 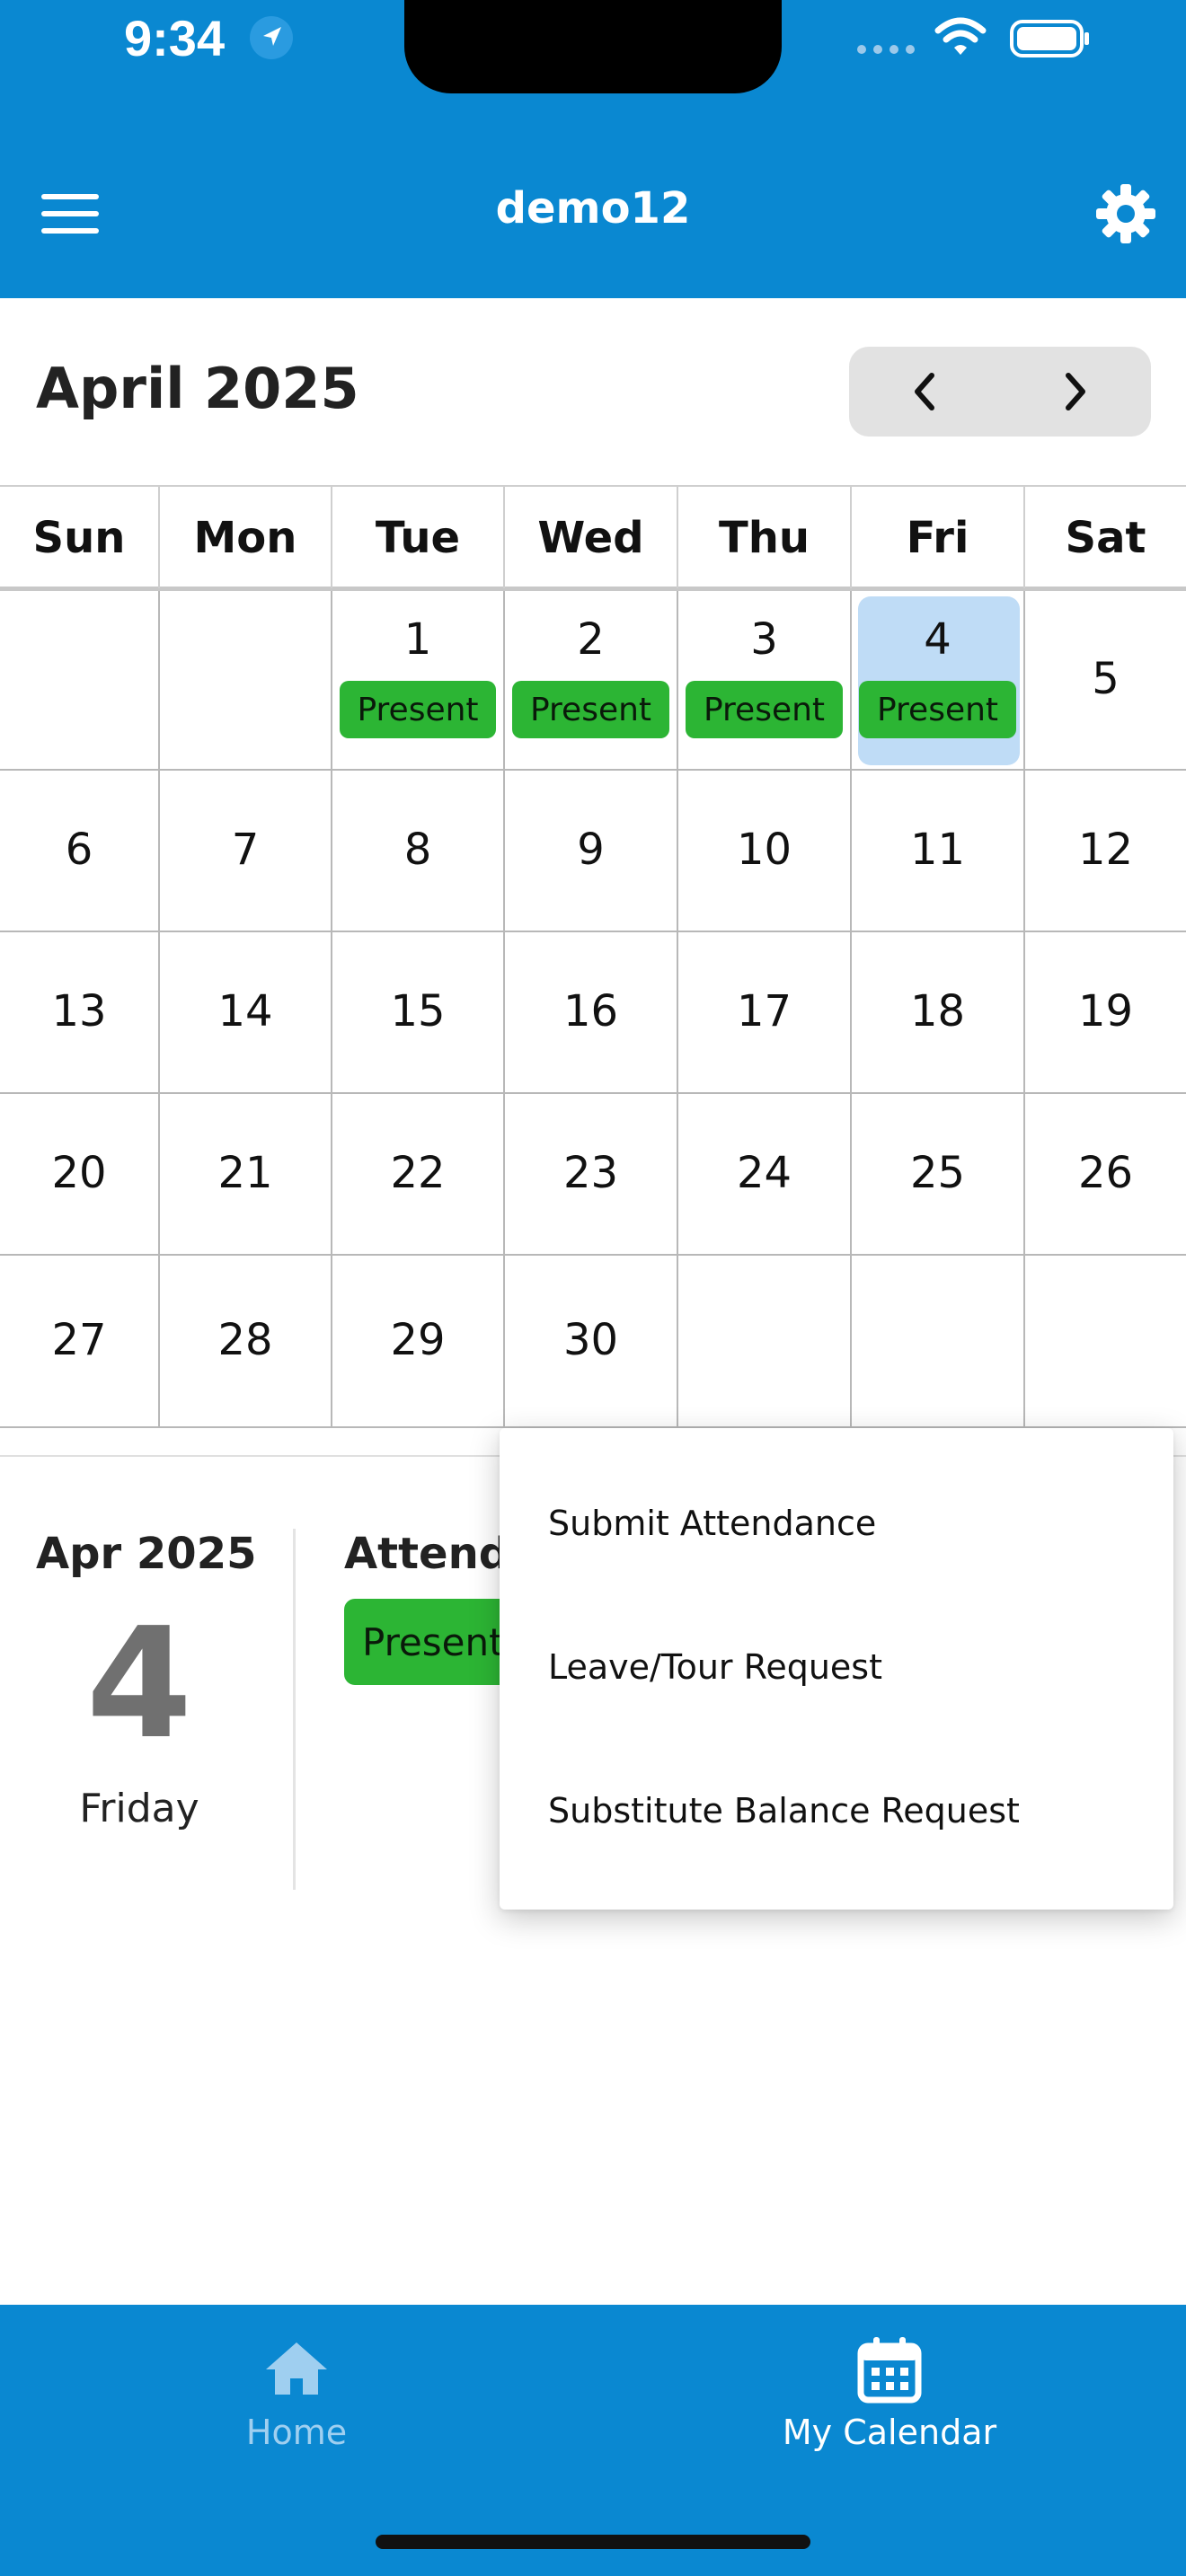 I want to click on day-number: 25, so click(x=937, y=1173).